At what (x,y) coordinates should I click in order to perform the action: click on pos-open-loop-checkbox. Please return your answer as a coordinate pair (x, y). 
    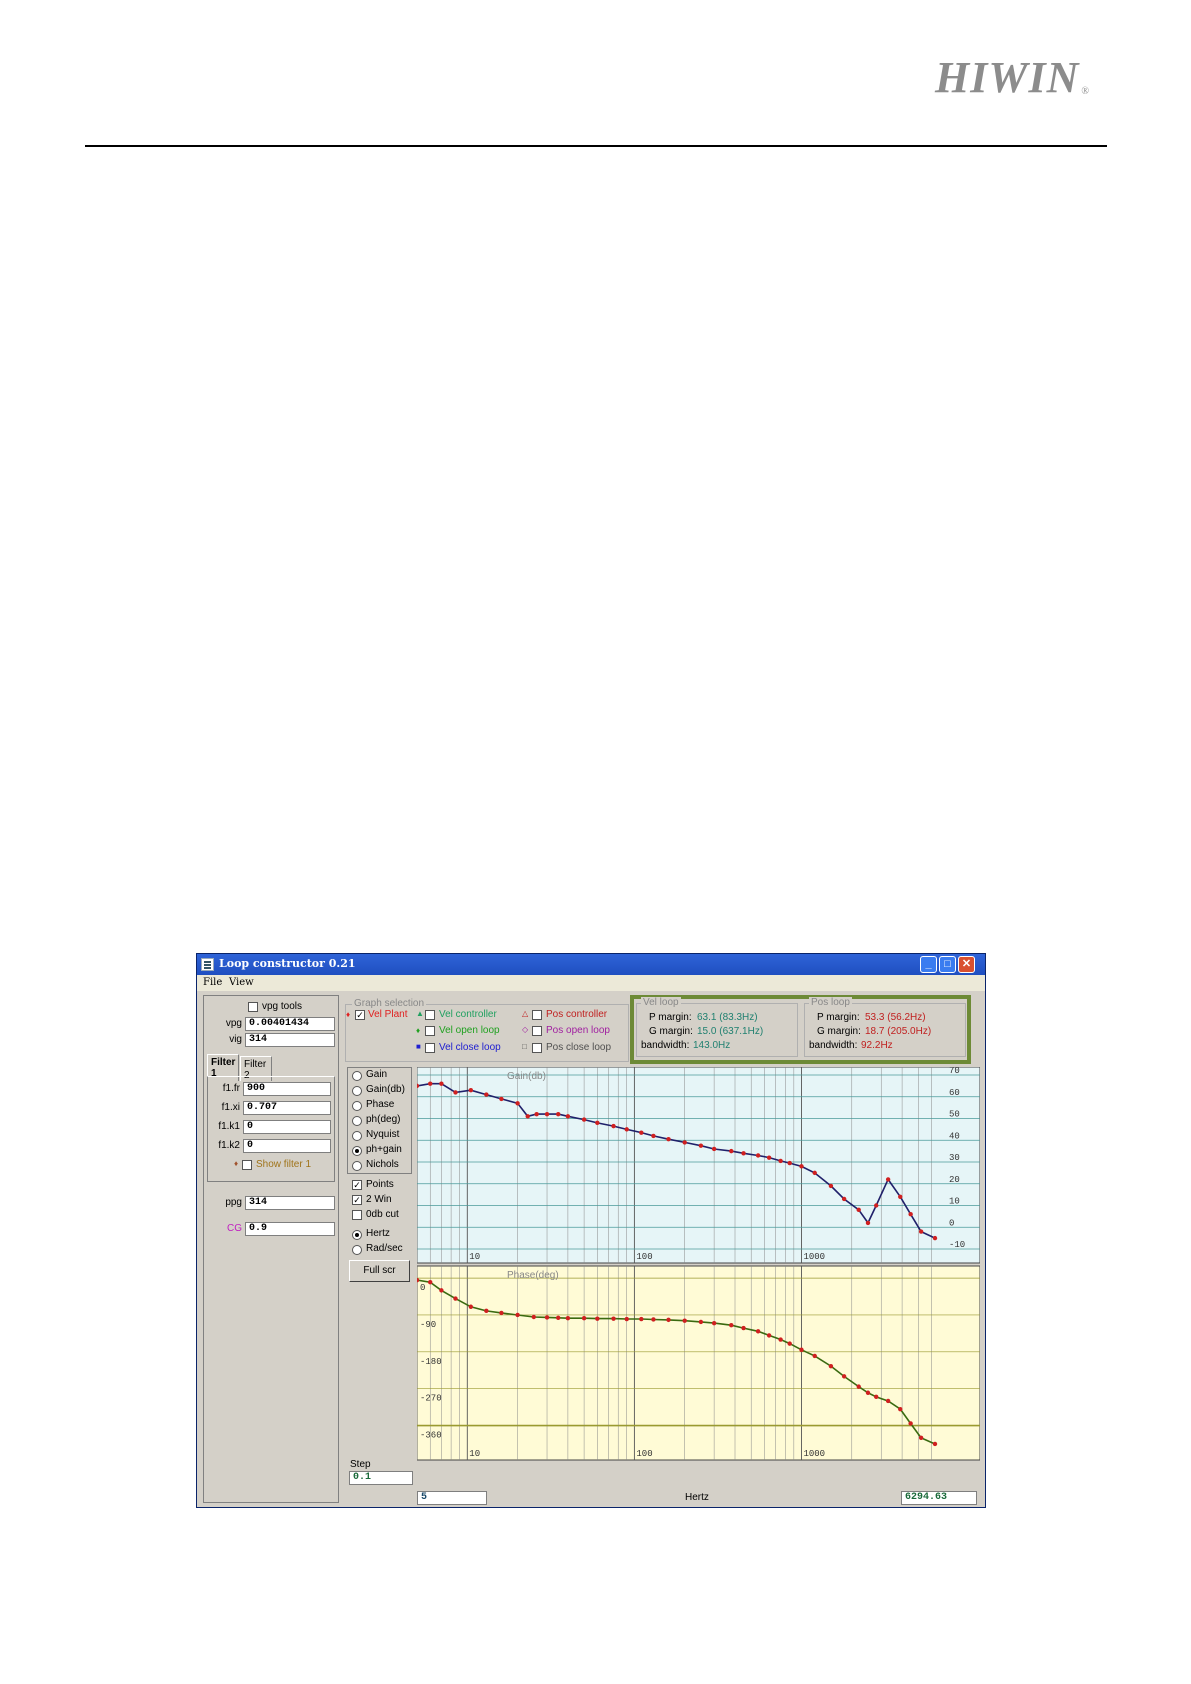
    Looking at the image, I should click on (537, 1031).